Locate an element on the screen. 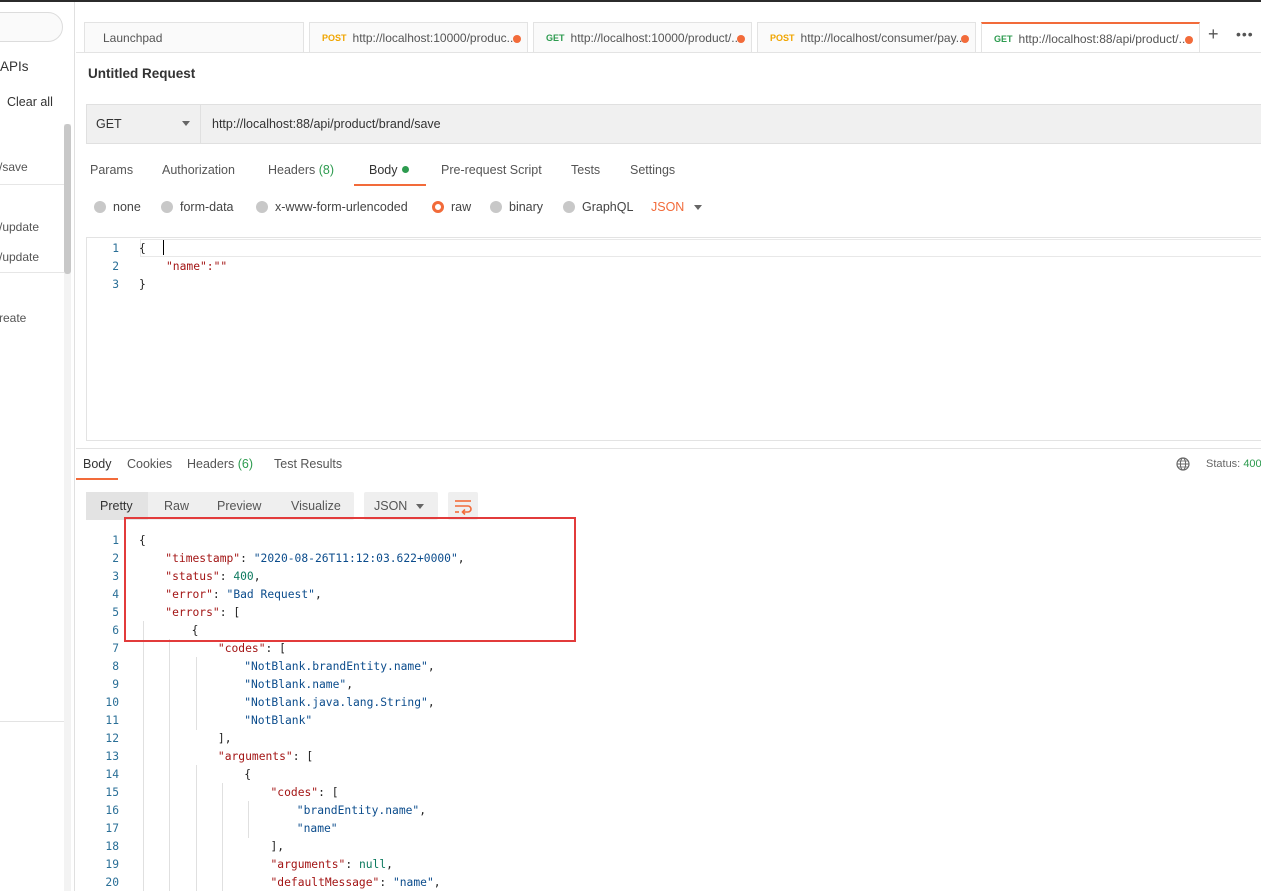 The height and width of the screenshot is (891, 1261). new-tab-plus-icon: + is located at coordinates (1213, 34).